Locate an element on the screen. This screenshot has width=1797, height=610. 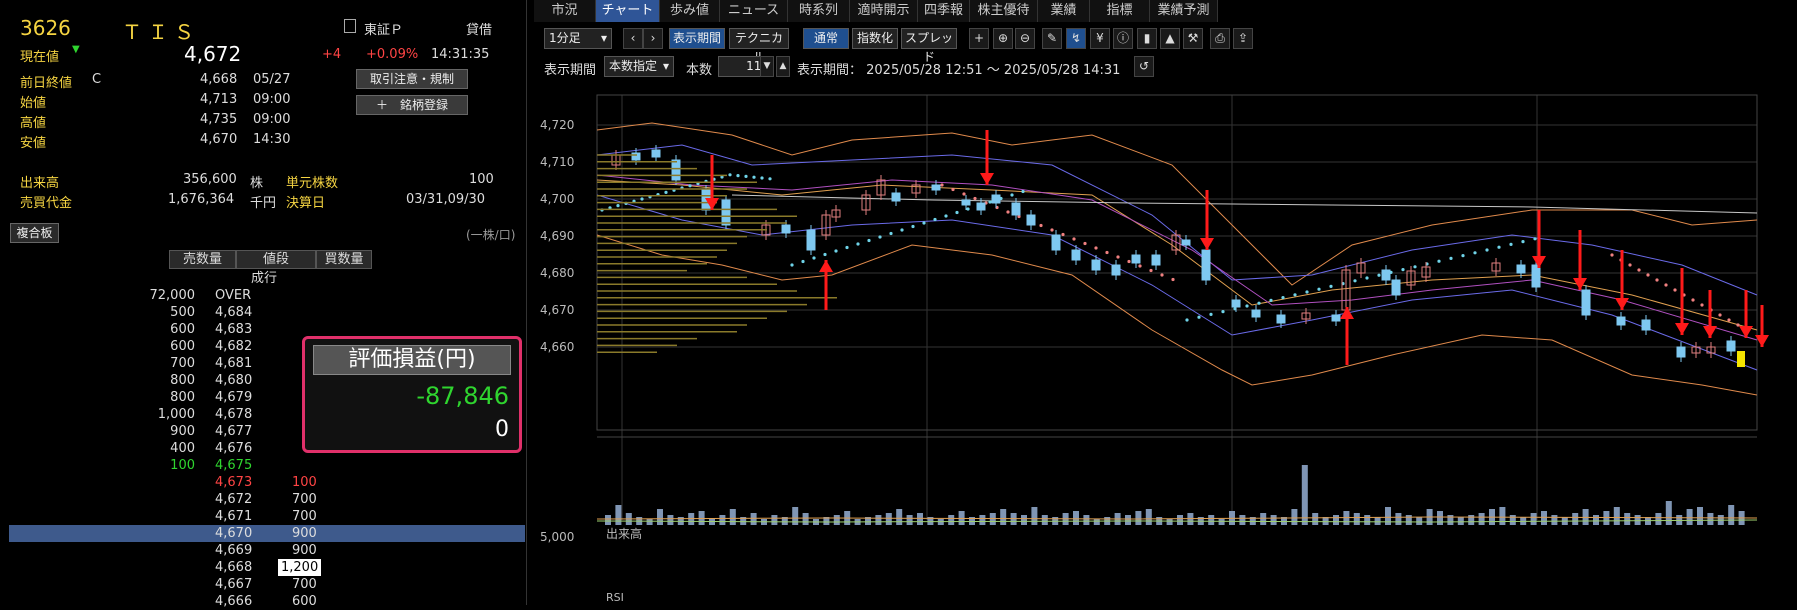
count-down-icon: ▼ is located at coordinates (767, 66).